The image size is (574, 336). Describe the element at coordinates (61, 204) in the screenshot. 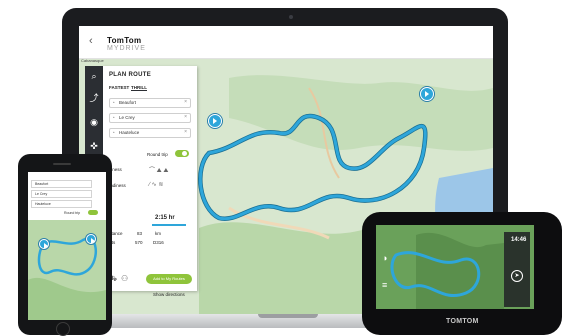

I see `phone-waypoint-field: Hauteluce` at that location.